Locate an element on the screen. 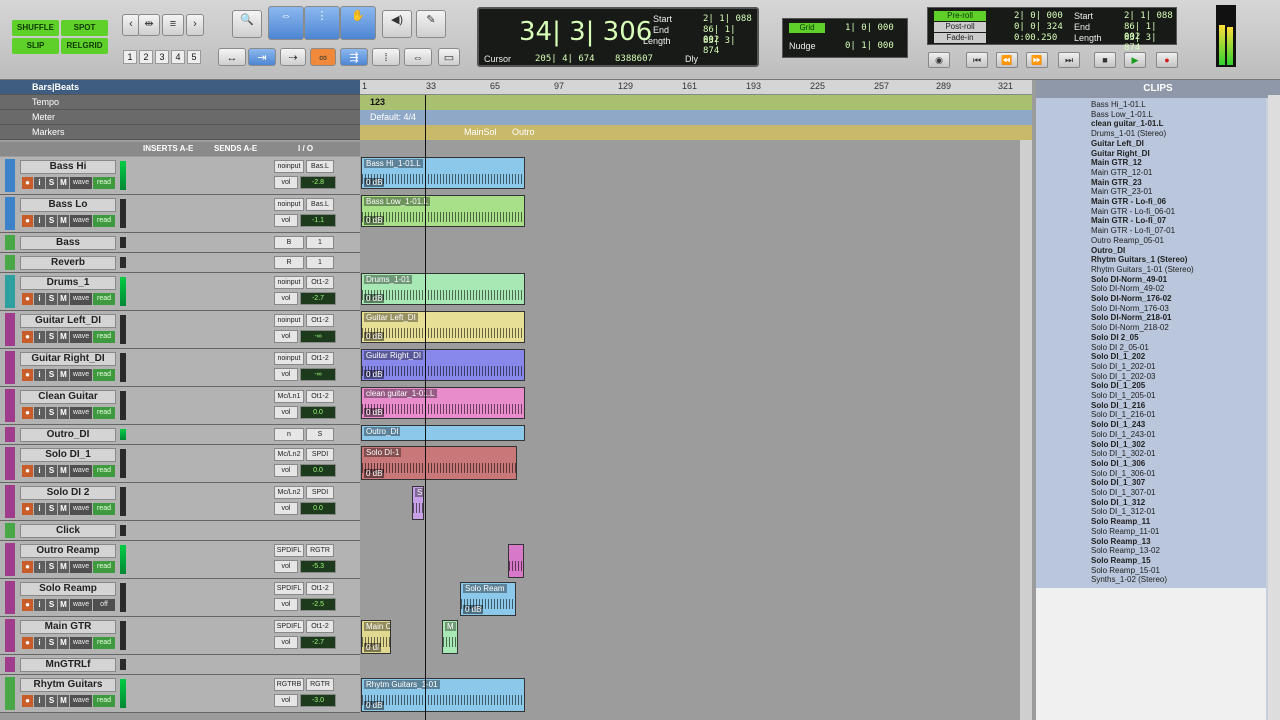 The height and width of the screenshot is (720, 1280). ruler-tempo: Tempo is located at coordinates (180, 102).